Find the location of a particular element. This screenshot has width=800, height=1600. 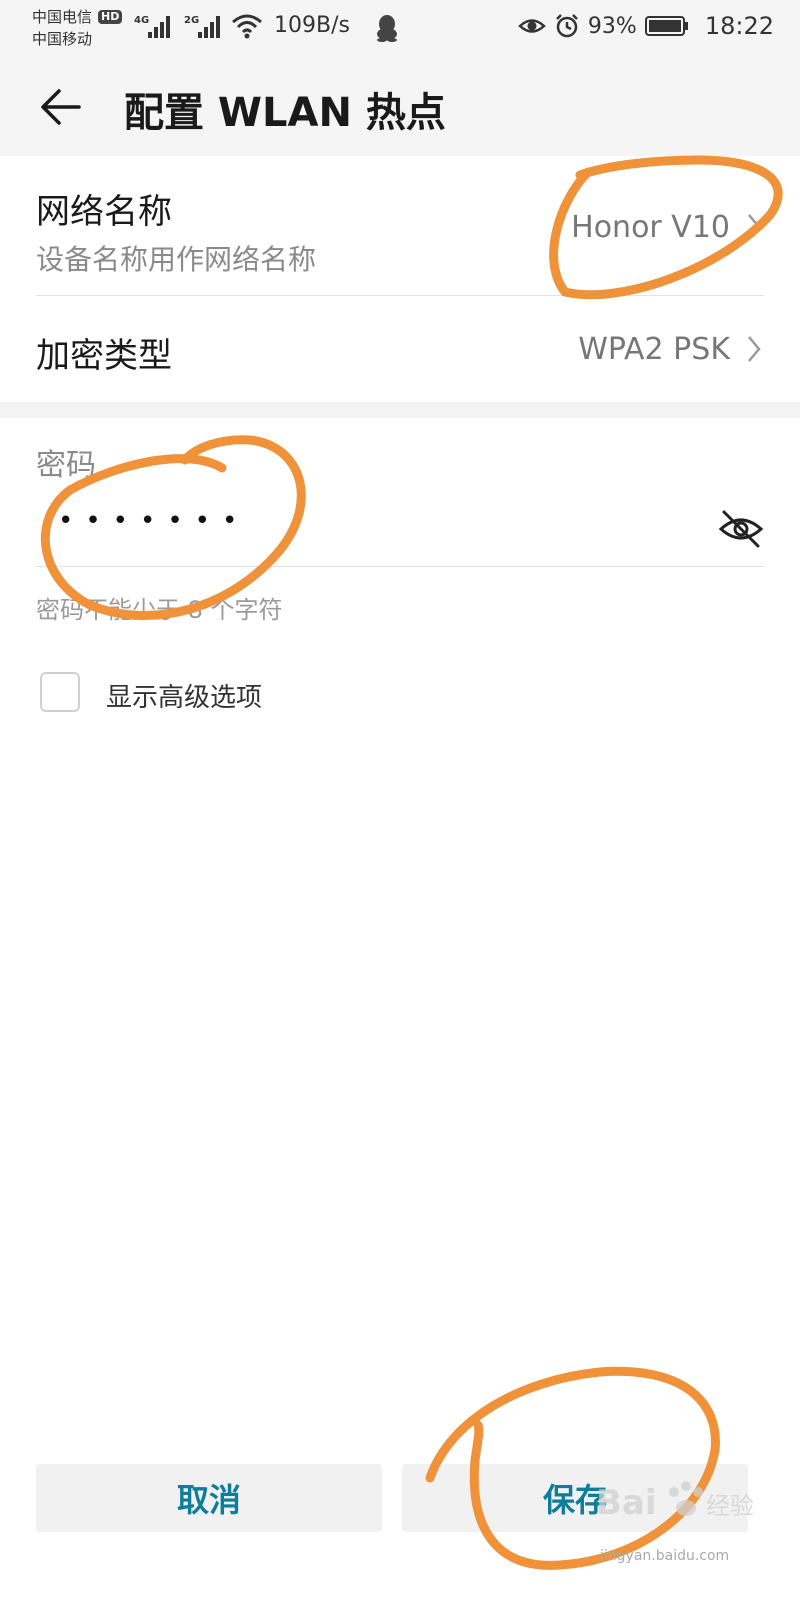

password-hint: 密码不能少于 8 个字符 is located at coordinates (159, 610).